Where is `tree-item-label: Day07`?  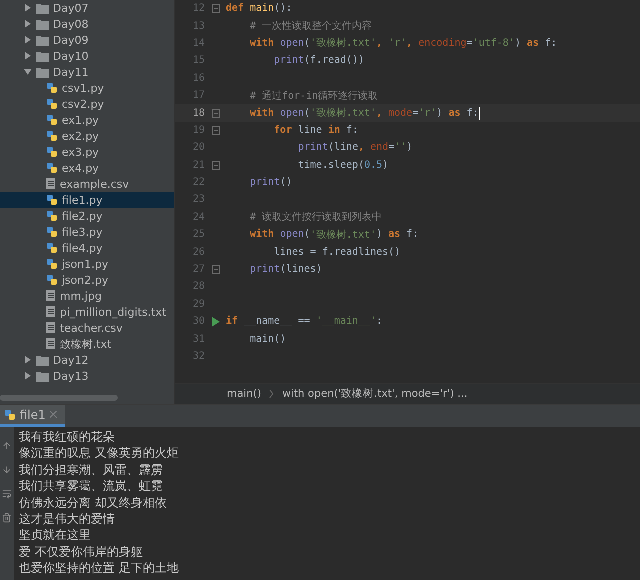
tree-item-label: Day07 is located at coordinates (71, 8).